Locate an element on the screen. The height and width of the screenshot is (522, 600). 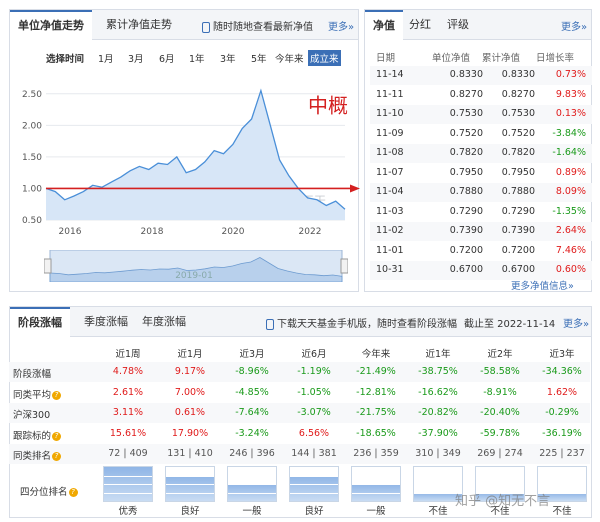
stage-value: -4.85% is located at coordinates (252, 392).